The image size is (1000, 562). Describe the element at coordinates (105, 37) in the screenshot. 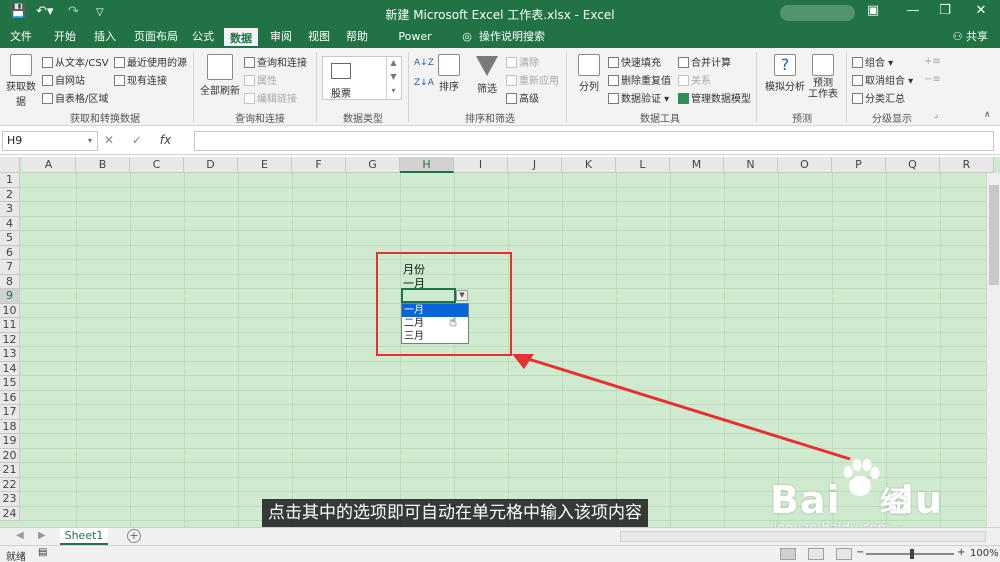

I see `tab-insert: 插入` at that location.